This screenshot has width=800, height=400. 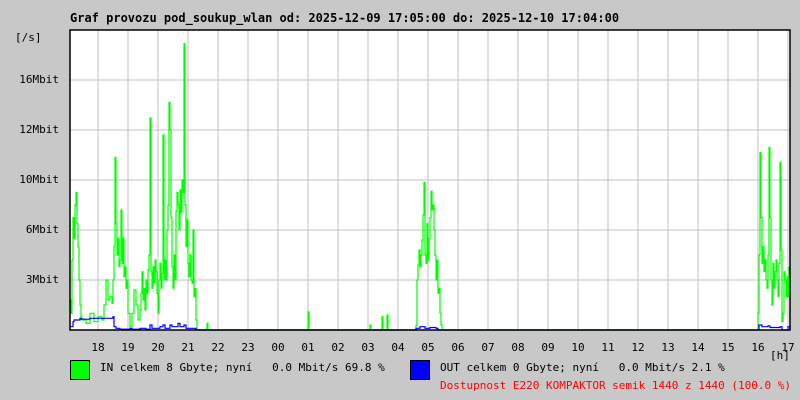 I want to click on x-tick-label: 15, so click(x=728, y=347).